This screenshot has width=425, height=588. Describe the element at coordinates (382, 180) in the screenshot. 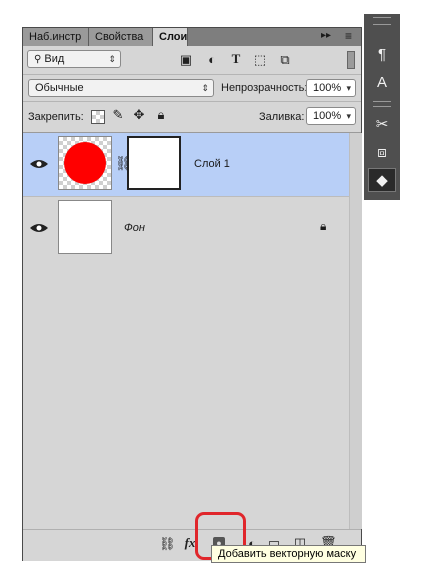

I see `layers-dock-icon: ◆` at that location.